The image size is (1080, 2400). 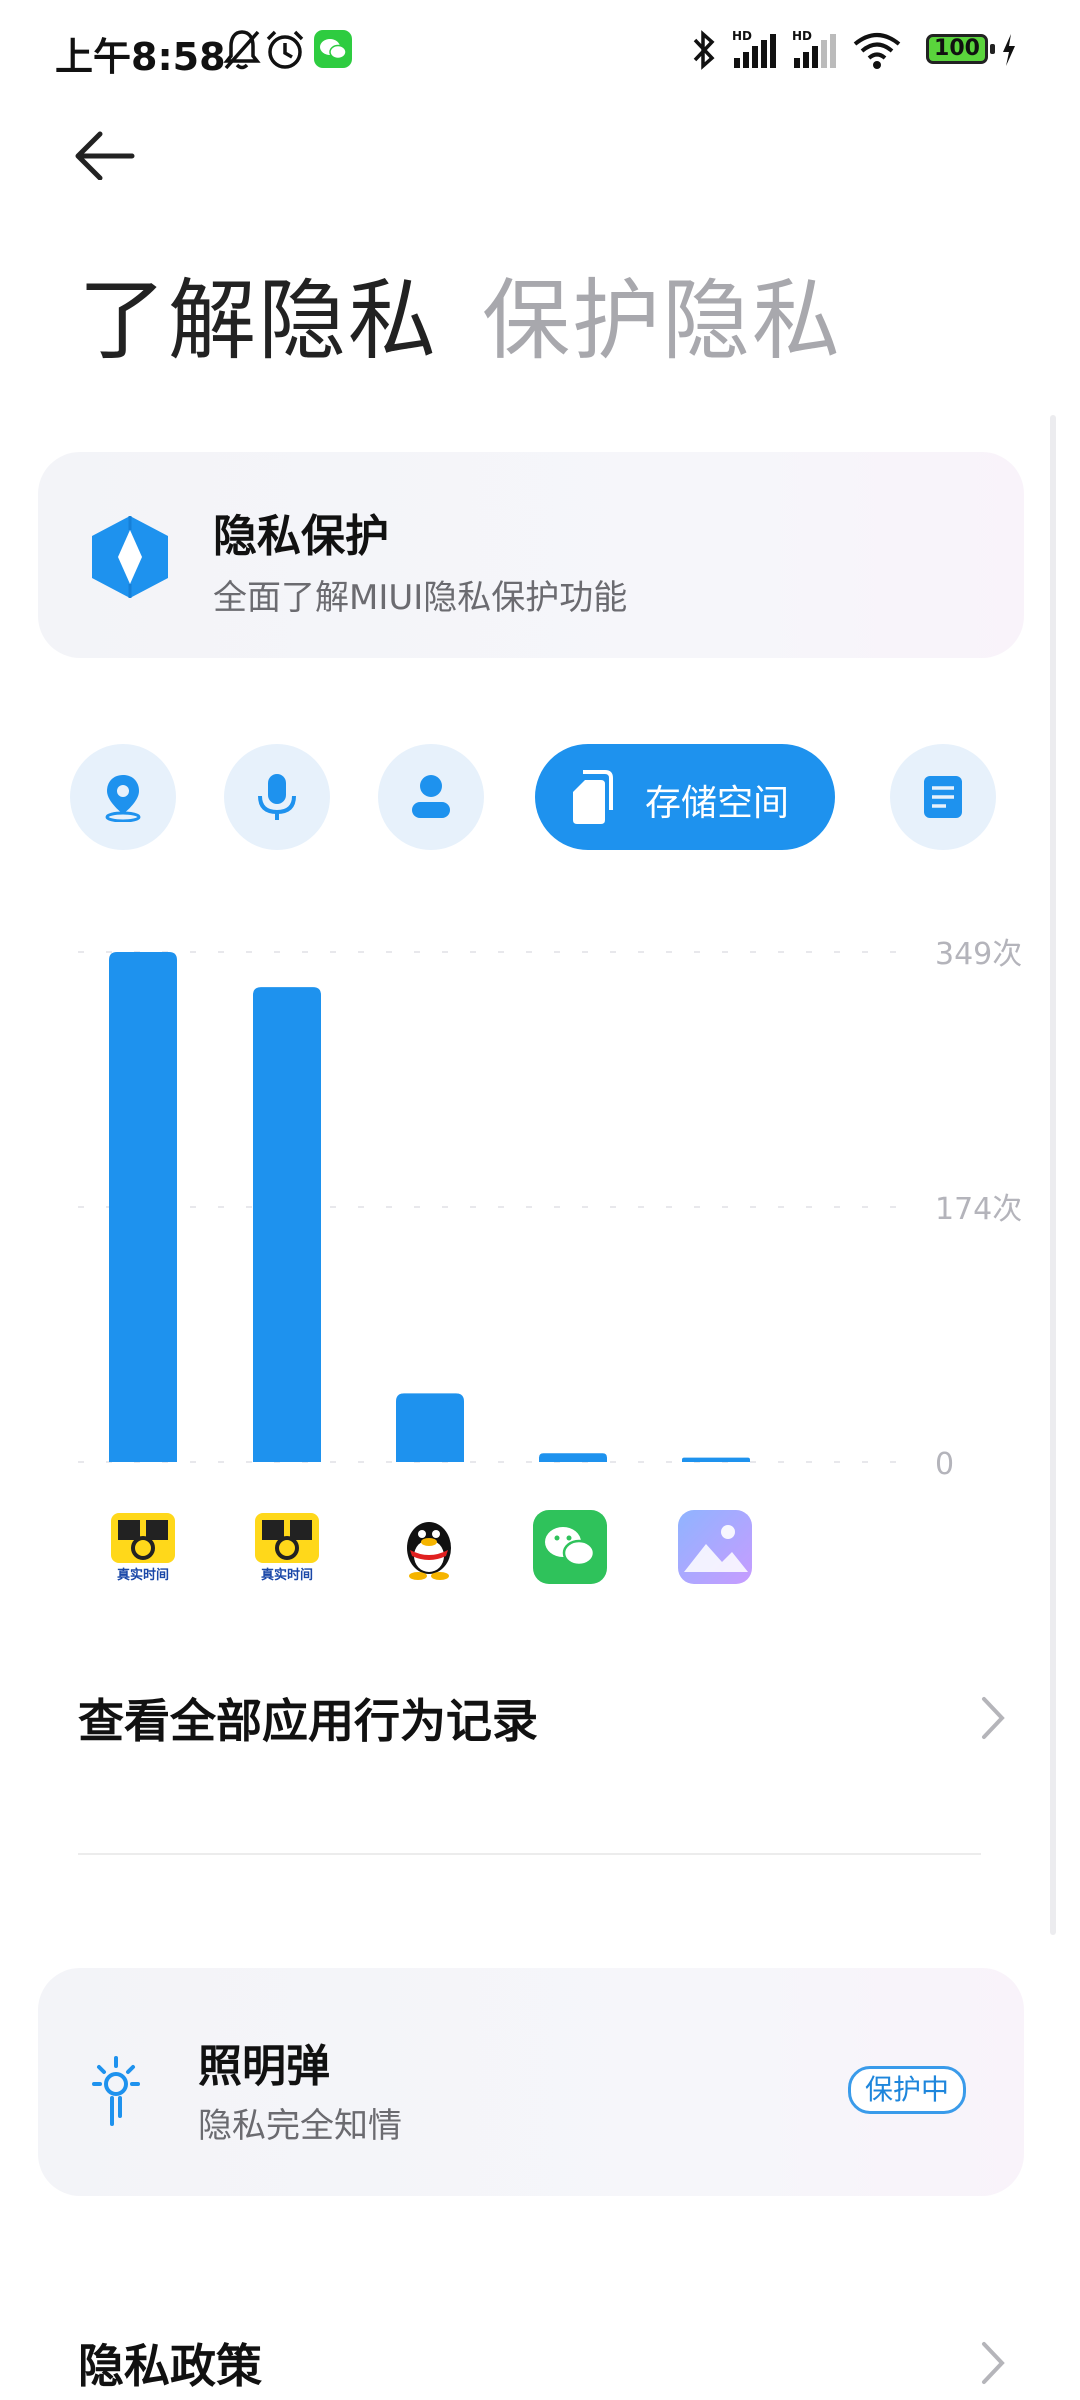 I want to click on gallery-icon, so click(x=715, y=1547).